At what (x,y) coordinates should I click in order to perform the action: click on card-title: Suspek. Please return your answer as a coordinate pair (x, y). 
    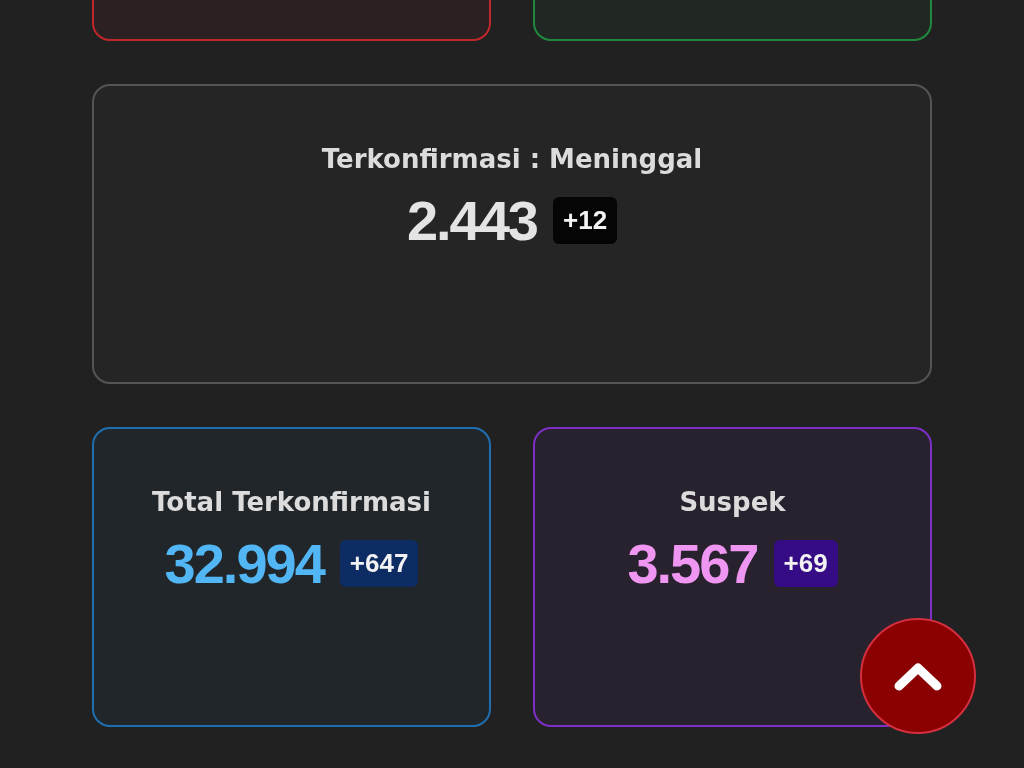
    Looking at the image, I should click on (732, 502).